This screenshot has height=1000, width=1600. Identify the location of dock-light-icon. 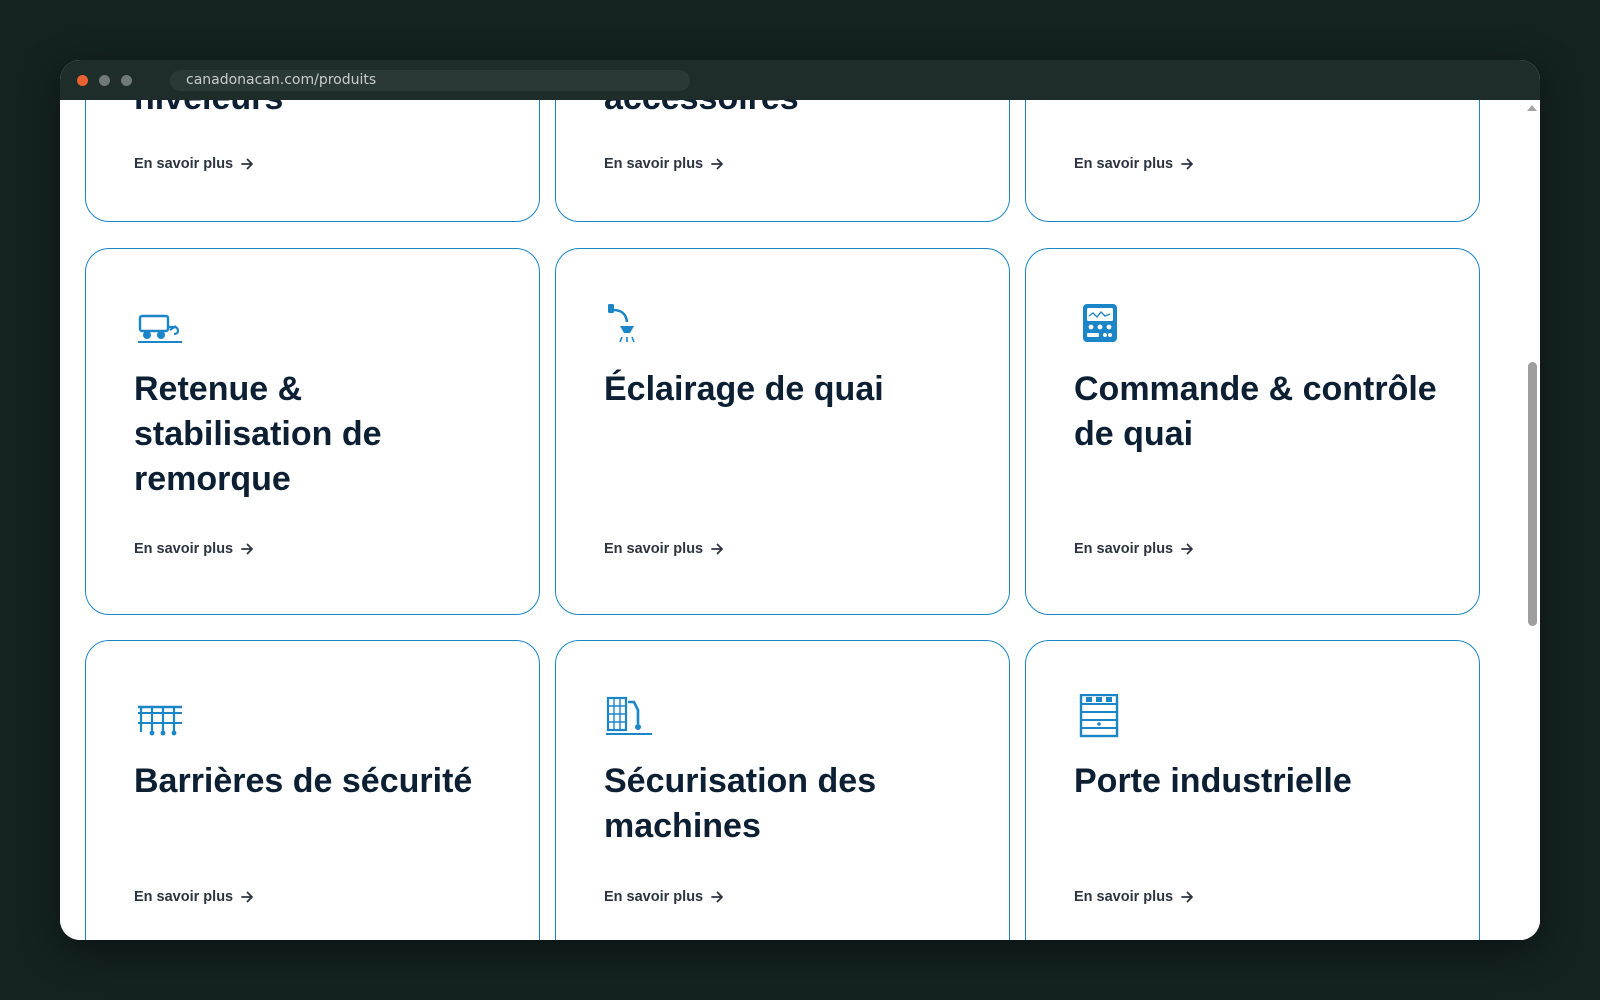
(621, 323).